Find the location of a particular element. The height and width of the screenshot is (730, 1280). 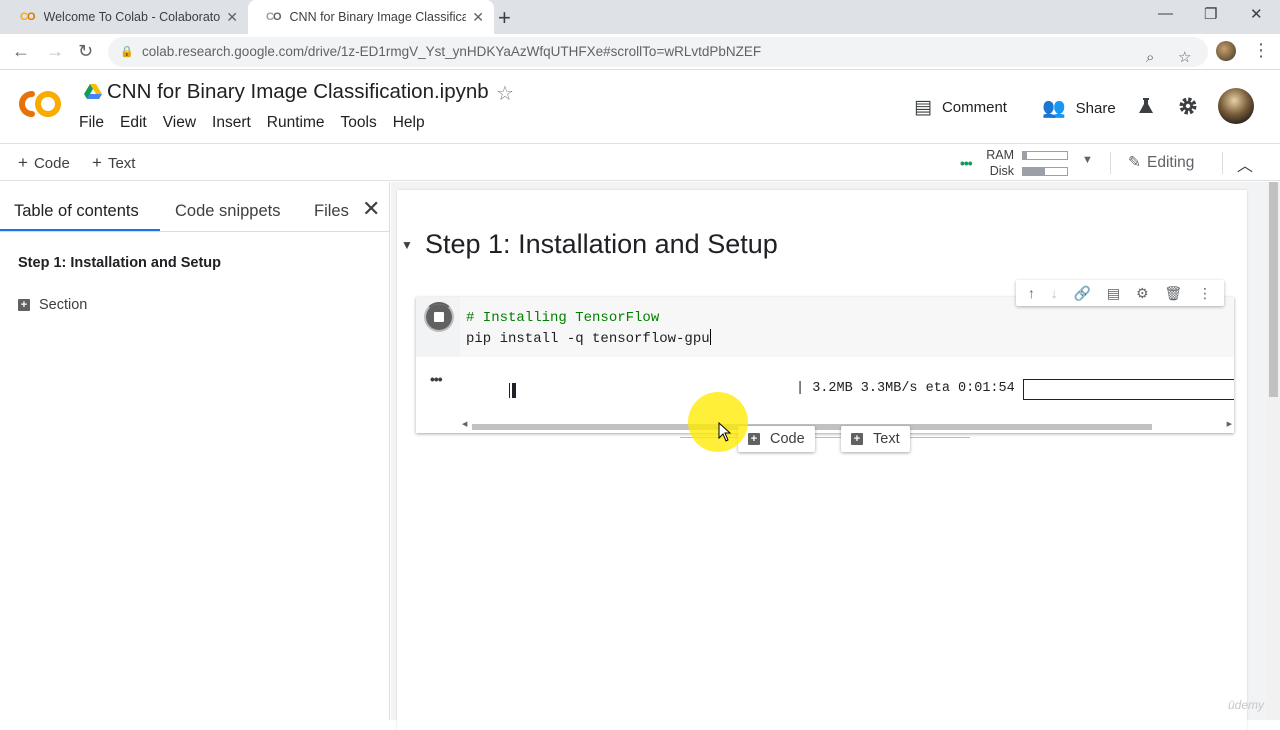

move-cell-down-icon: ↓ is located at coordinates (1054, 293).